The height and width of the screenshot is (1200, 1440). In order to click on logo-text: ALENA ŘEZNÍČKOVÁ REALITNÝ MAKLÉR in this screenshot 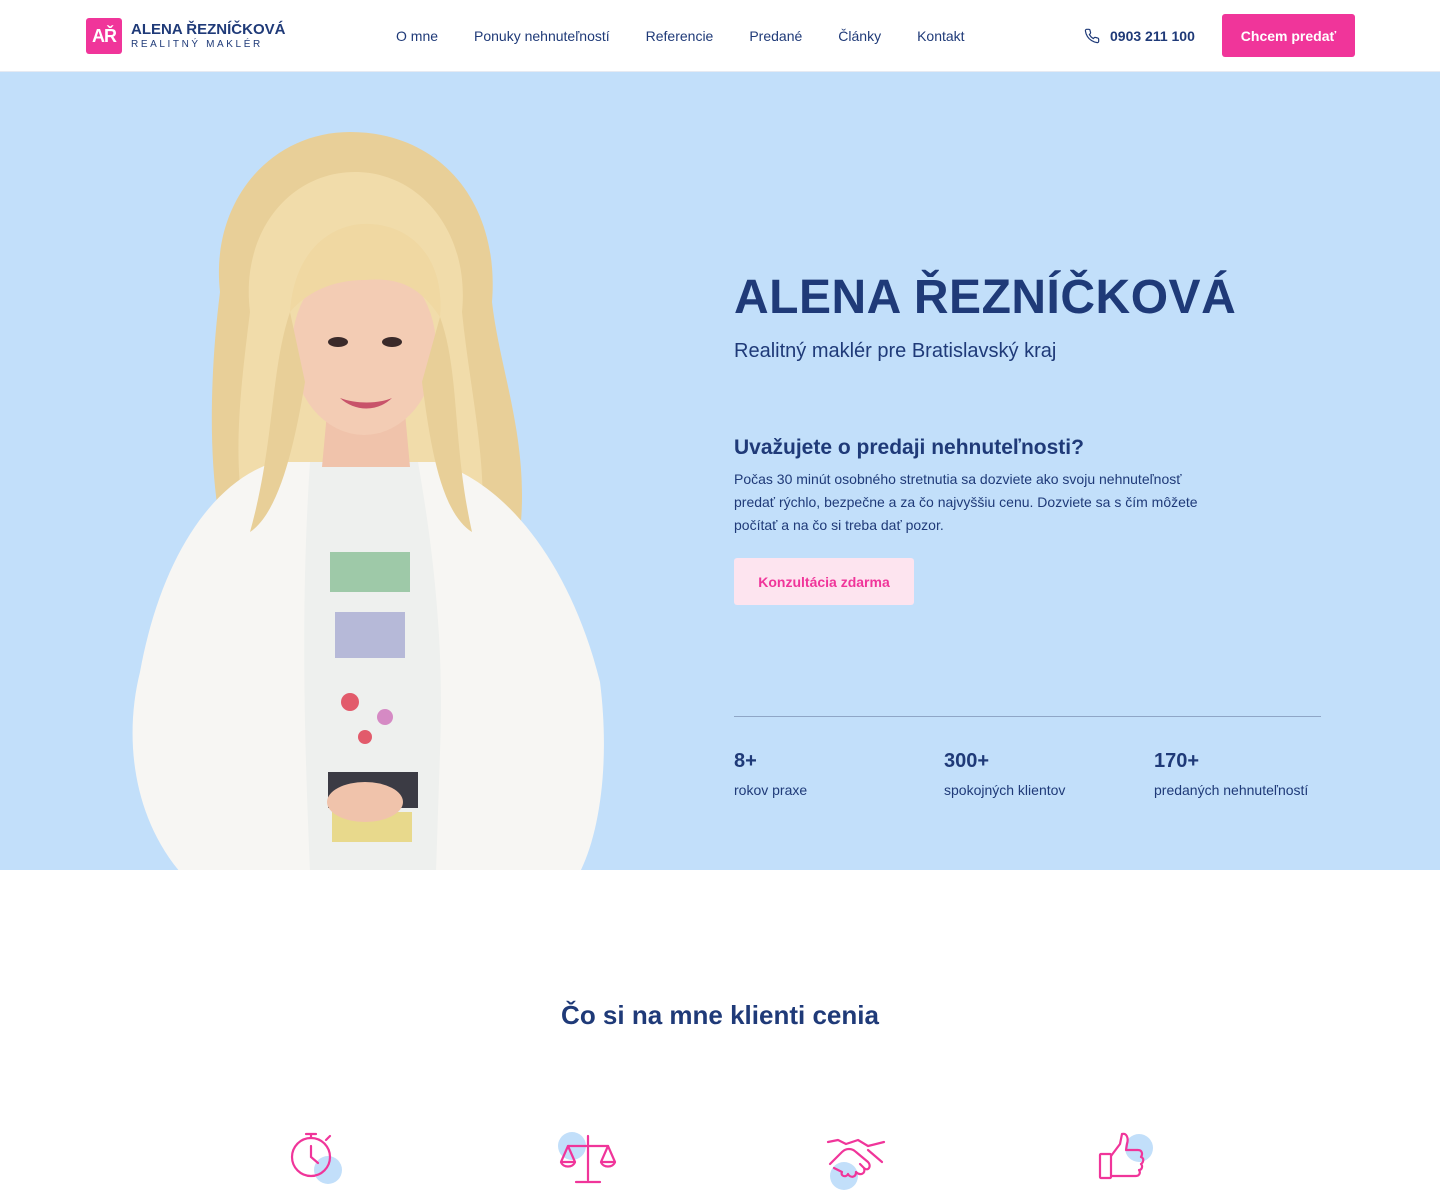, I will do `click(208, 36)`.